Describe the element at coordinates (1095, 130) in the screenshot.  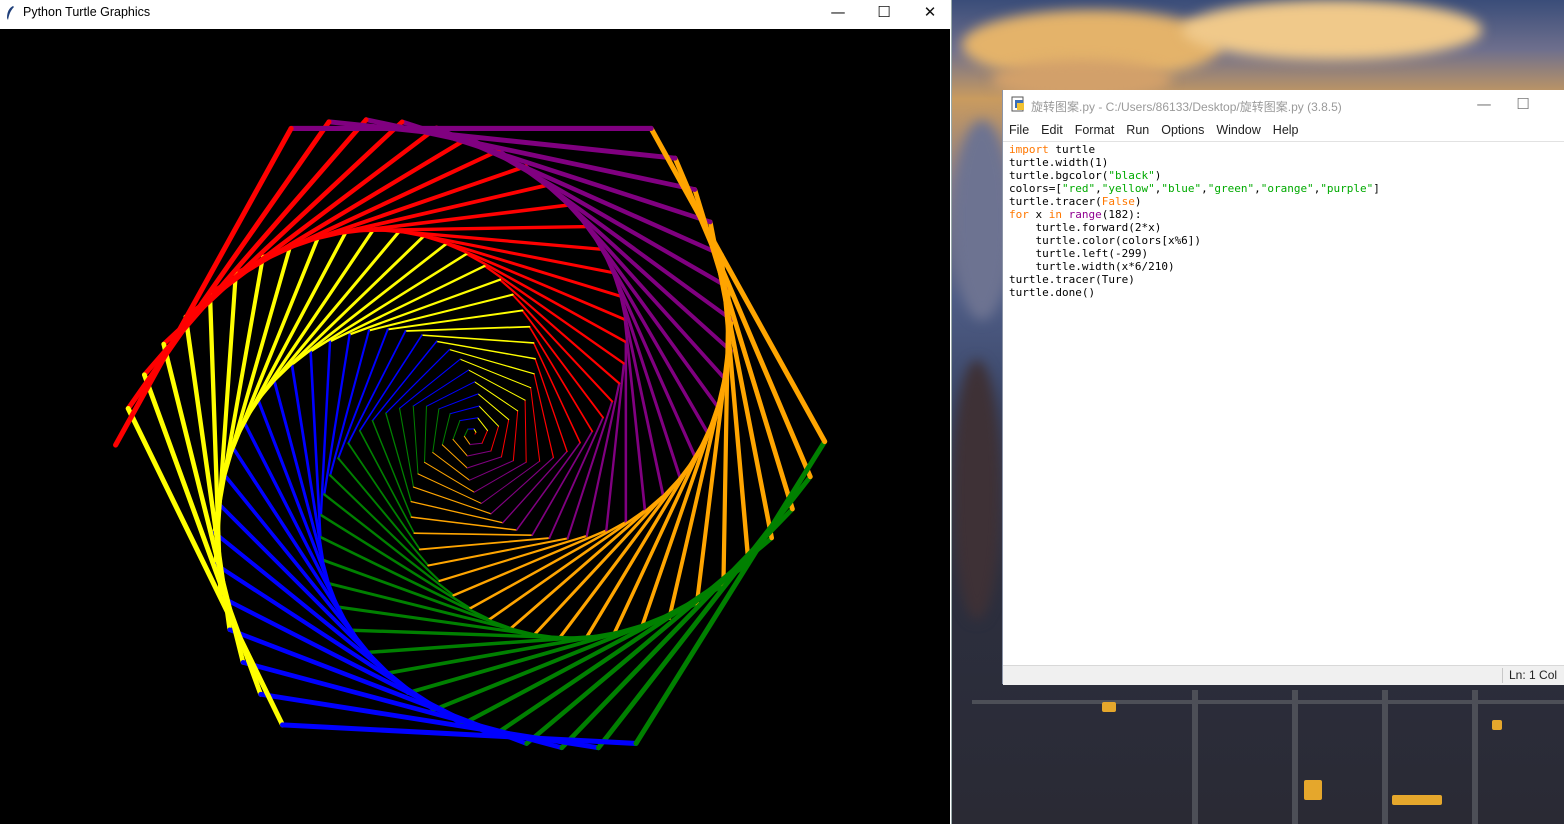
I see `menu-format: Format` at that location.